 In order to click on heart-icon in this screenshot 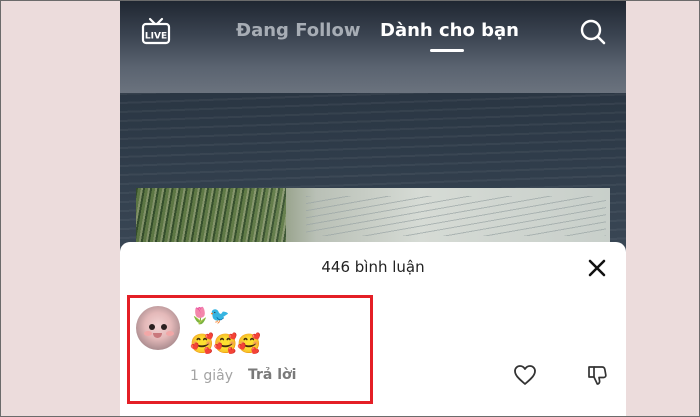, I will do `click(525, 375)`.